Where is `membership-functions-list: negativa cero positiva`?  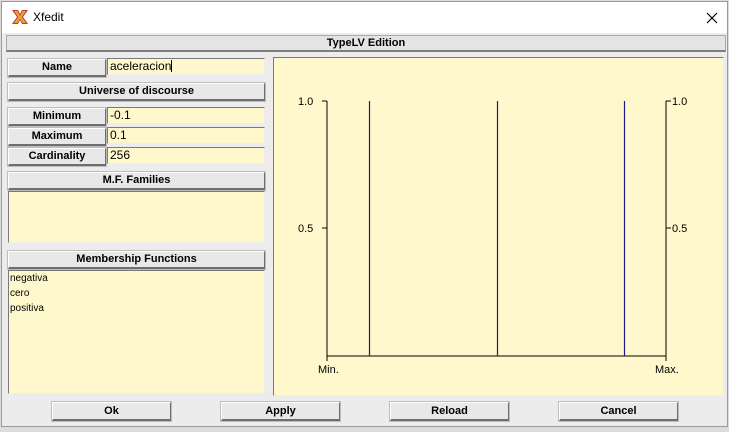 membership-functions-list: negativa cero positiva is located at coordinates (136, 332).